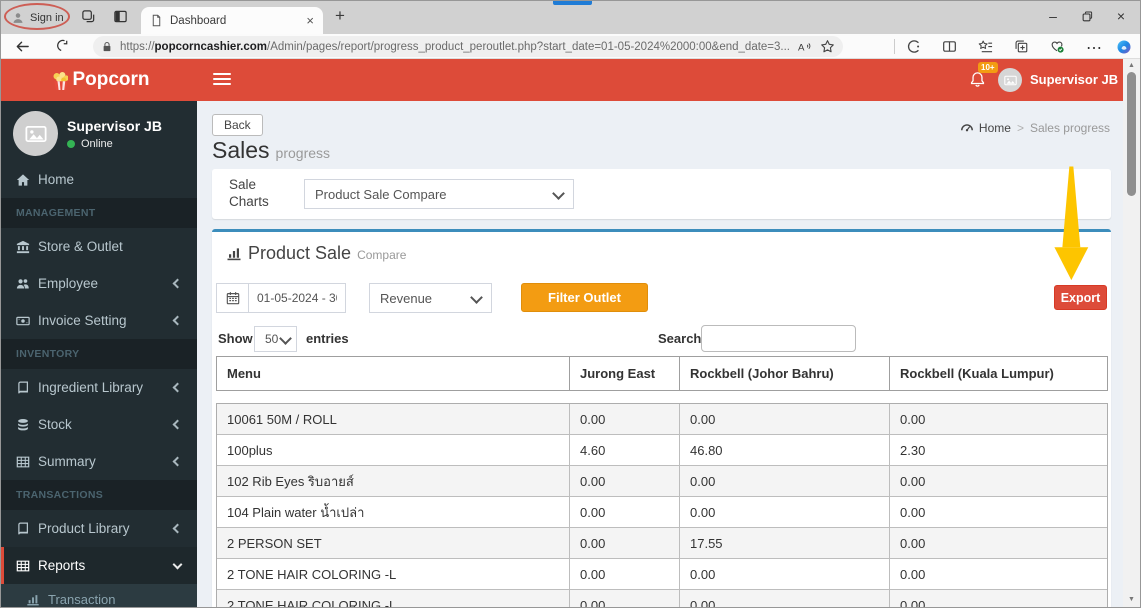 This screenshot has height=608, width=1141. I want to click on close-window-button: ×, so click(1121, 16).